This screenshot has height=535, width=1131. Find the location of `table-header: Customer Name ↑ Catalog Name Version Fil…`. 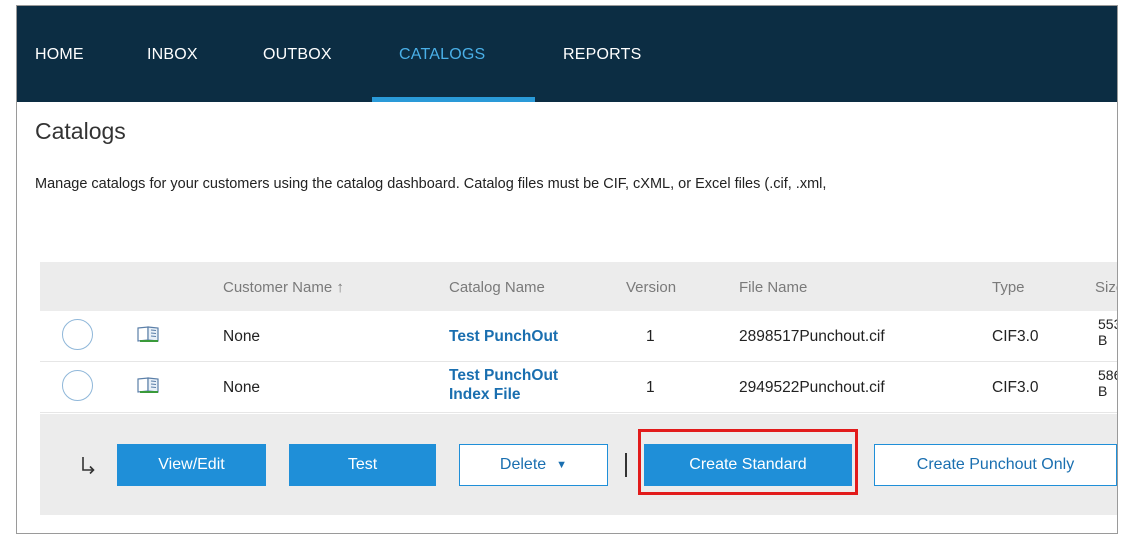

table-header: Customer Name ↑ Catalog Name Version Fil… is located at coordinates (578, 286).